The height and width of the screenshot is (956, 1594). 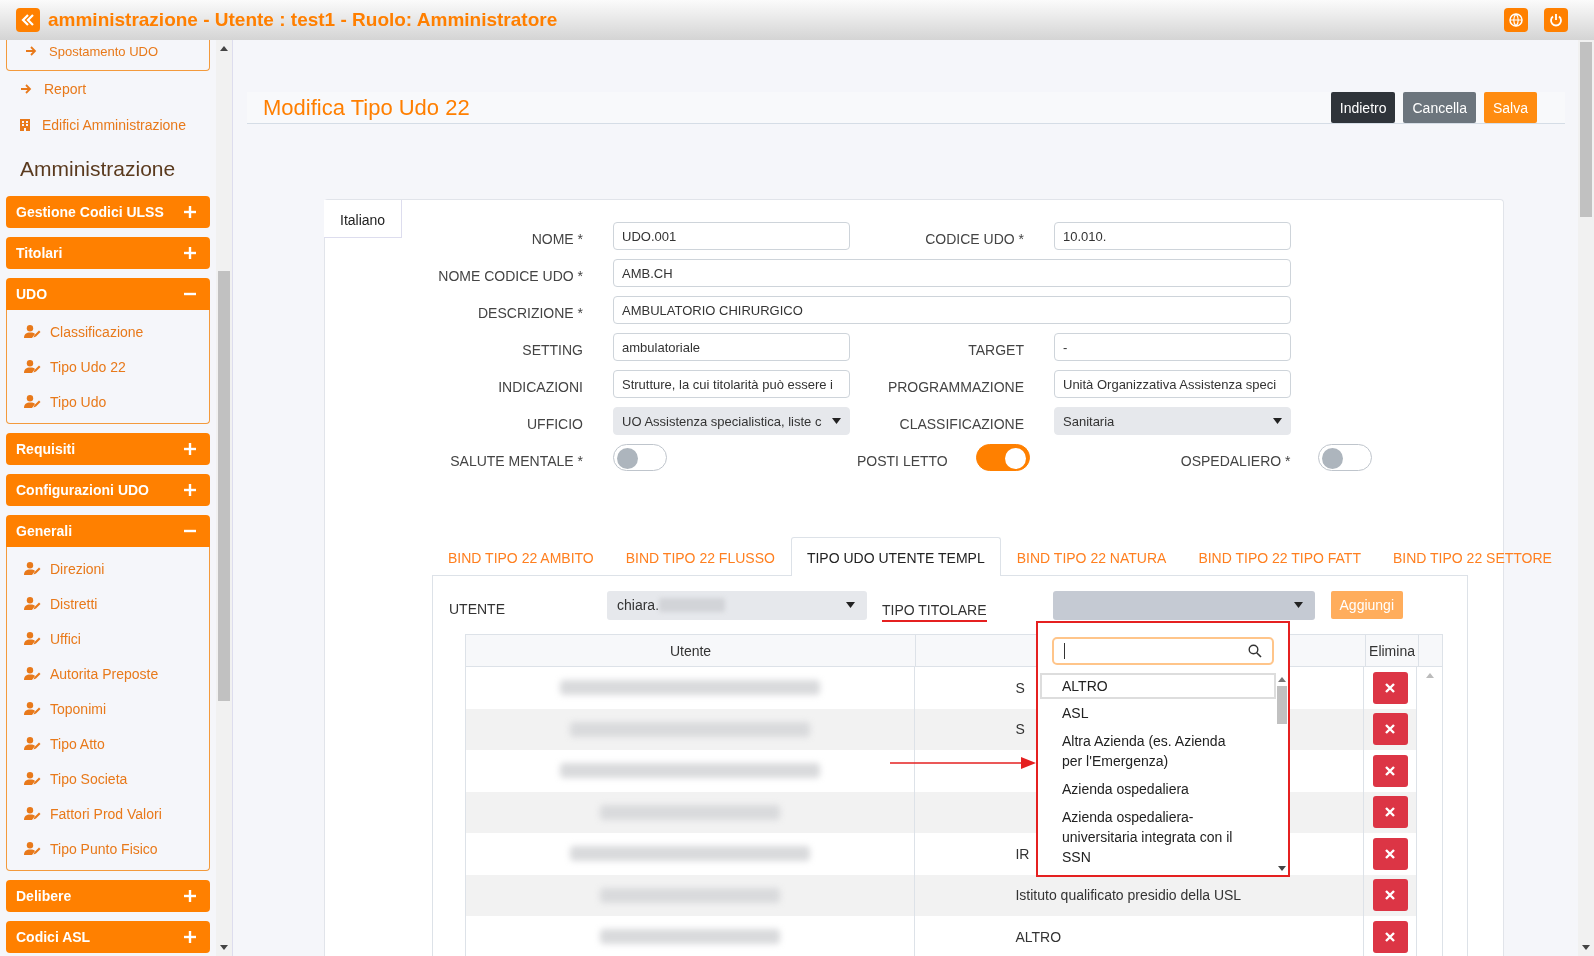 What do you see at coordinates (836, 421) in the screenshot?
I see `caret-down-icon` at bounding box center [836, 421].